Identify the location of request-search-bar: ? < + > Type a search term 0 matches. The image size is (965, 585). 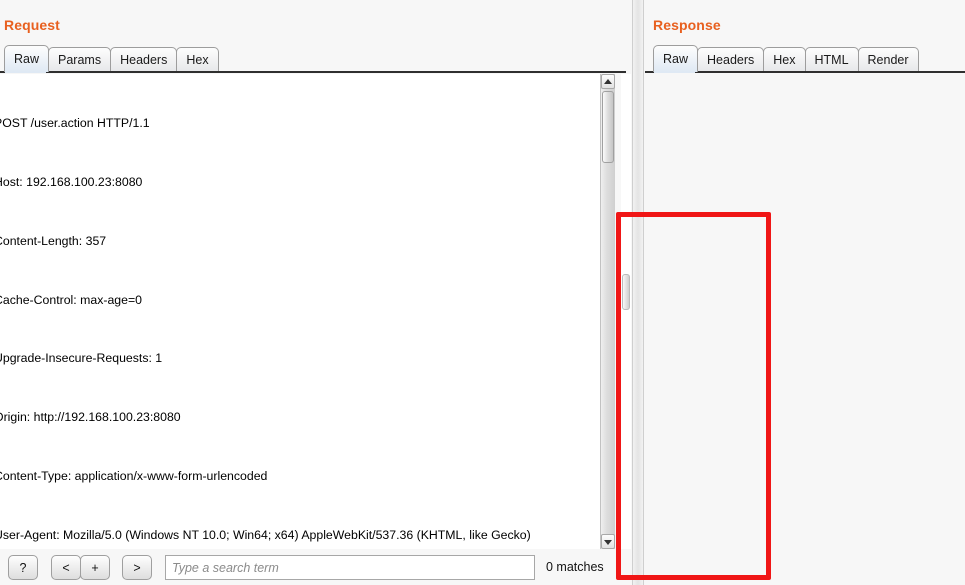
(318, 567).